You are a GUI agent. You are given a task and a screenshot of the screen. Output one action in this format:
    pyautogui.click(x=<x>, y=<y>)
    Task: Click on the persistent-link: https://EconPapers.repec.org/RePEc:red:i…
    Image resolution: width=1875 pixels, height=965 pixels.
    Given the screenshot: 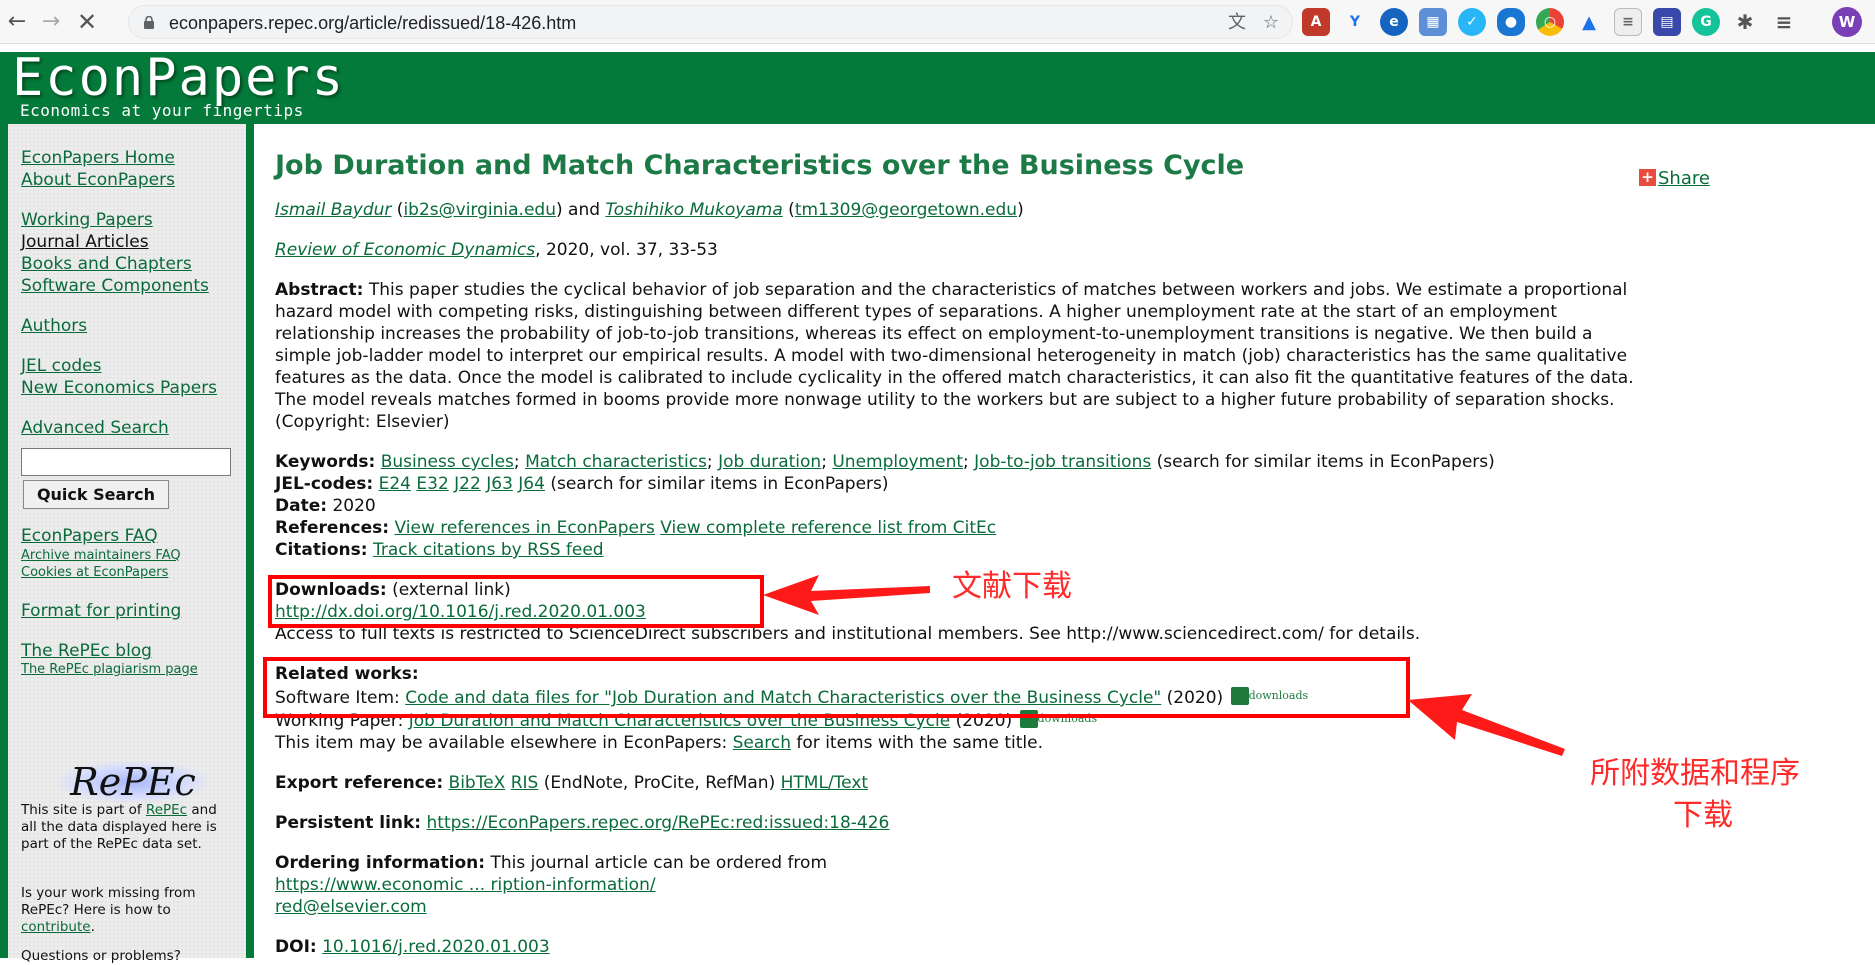 What is the action you would take?
    pyautogui.click(x=658, y=823)
    